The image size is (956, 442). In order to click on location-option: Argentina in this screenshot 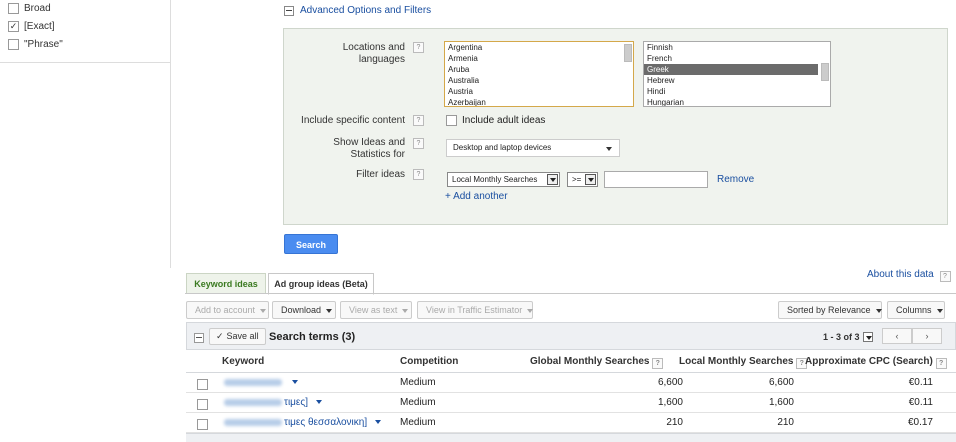, I will do `click(539, 47)`.